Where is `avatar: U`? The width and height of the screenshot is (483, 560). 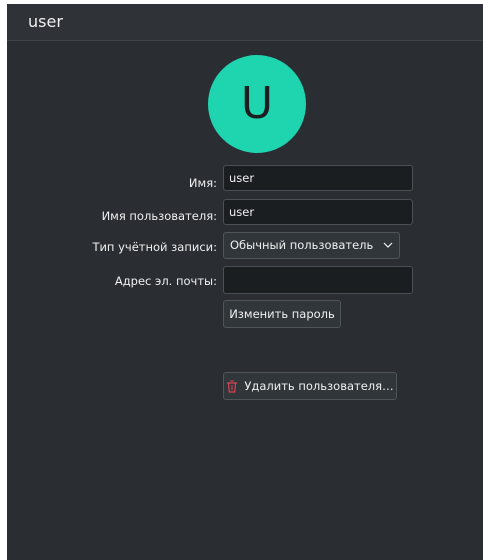
avatar: U is located at coordinates (257, 104).